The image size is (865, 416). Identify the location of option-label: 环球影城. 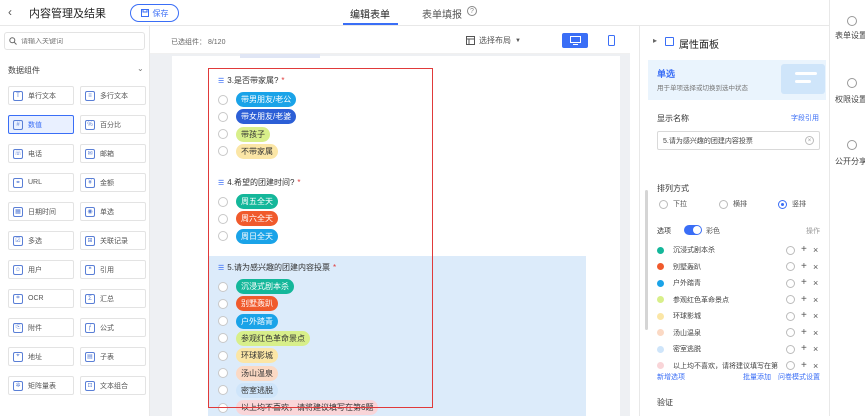
(729, 316).